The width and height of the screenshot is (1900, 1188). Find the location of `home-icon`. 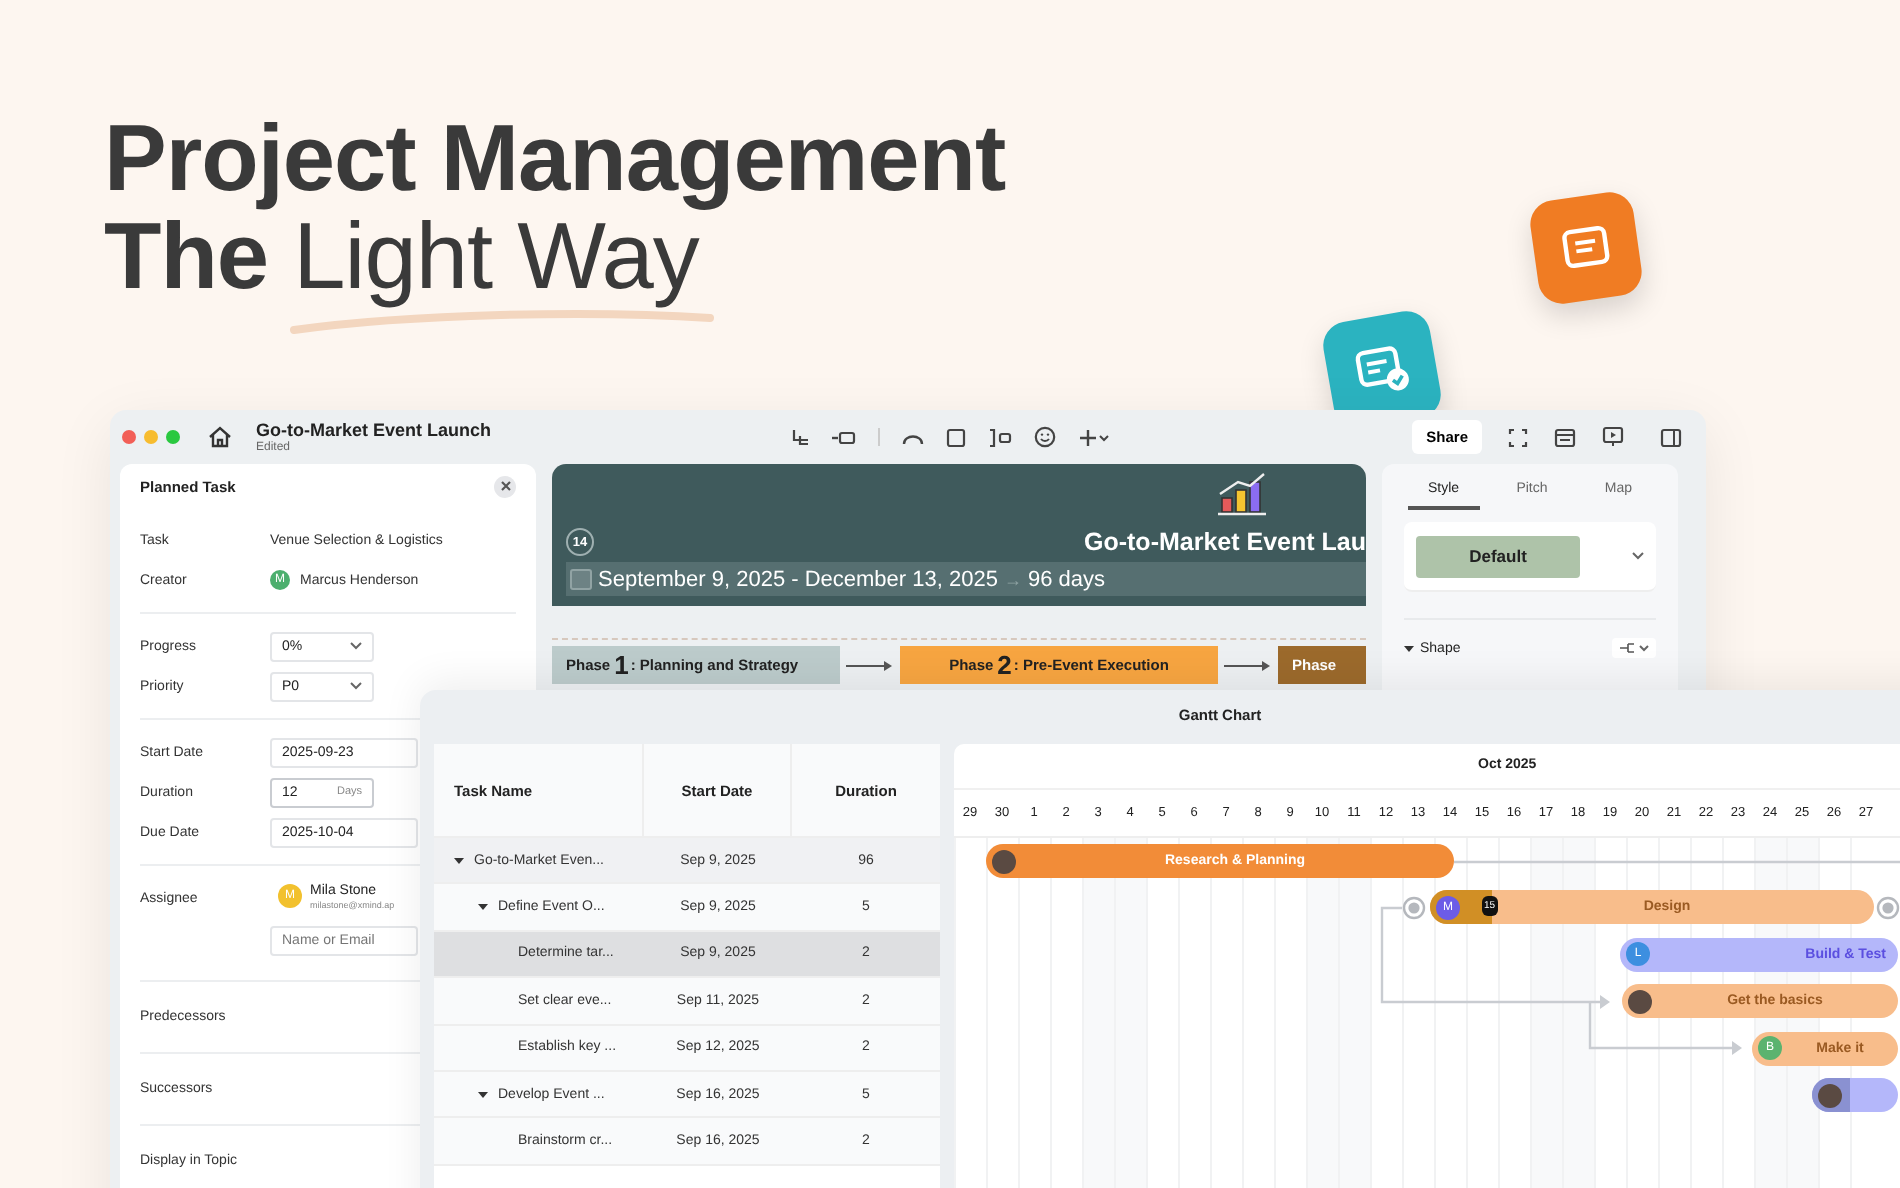

home-icon is located at coordinates (220, 437).